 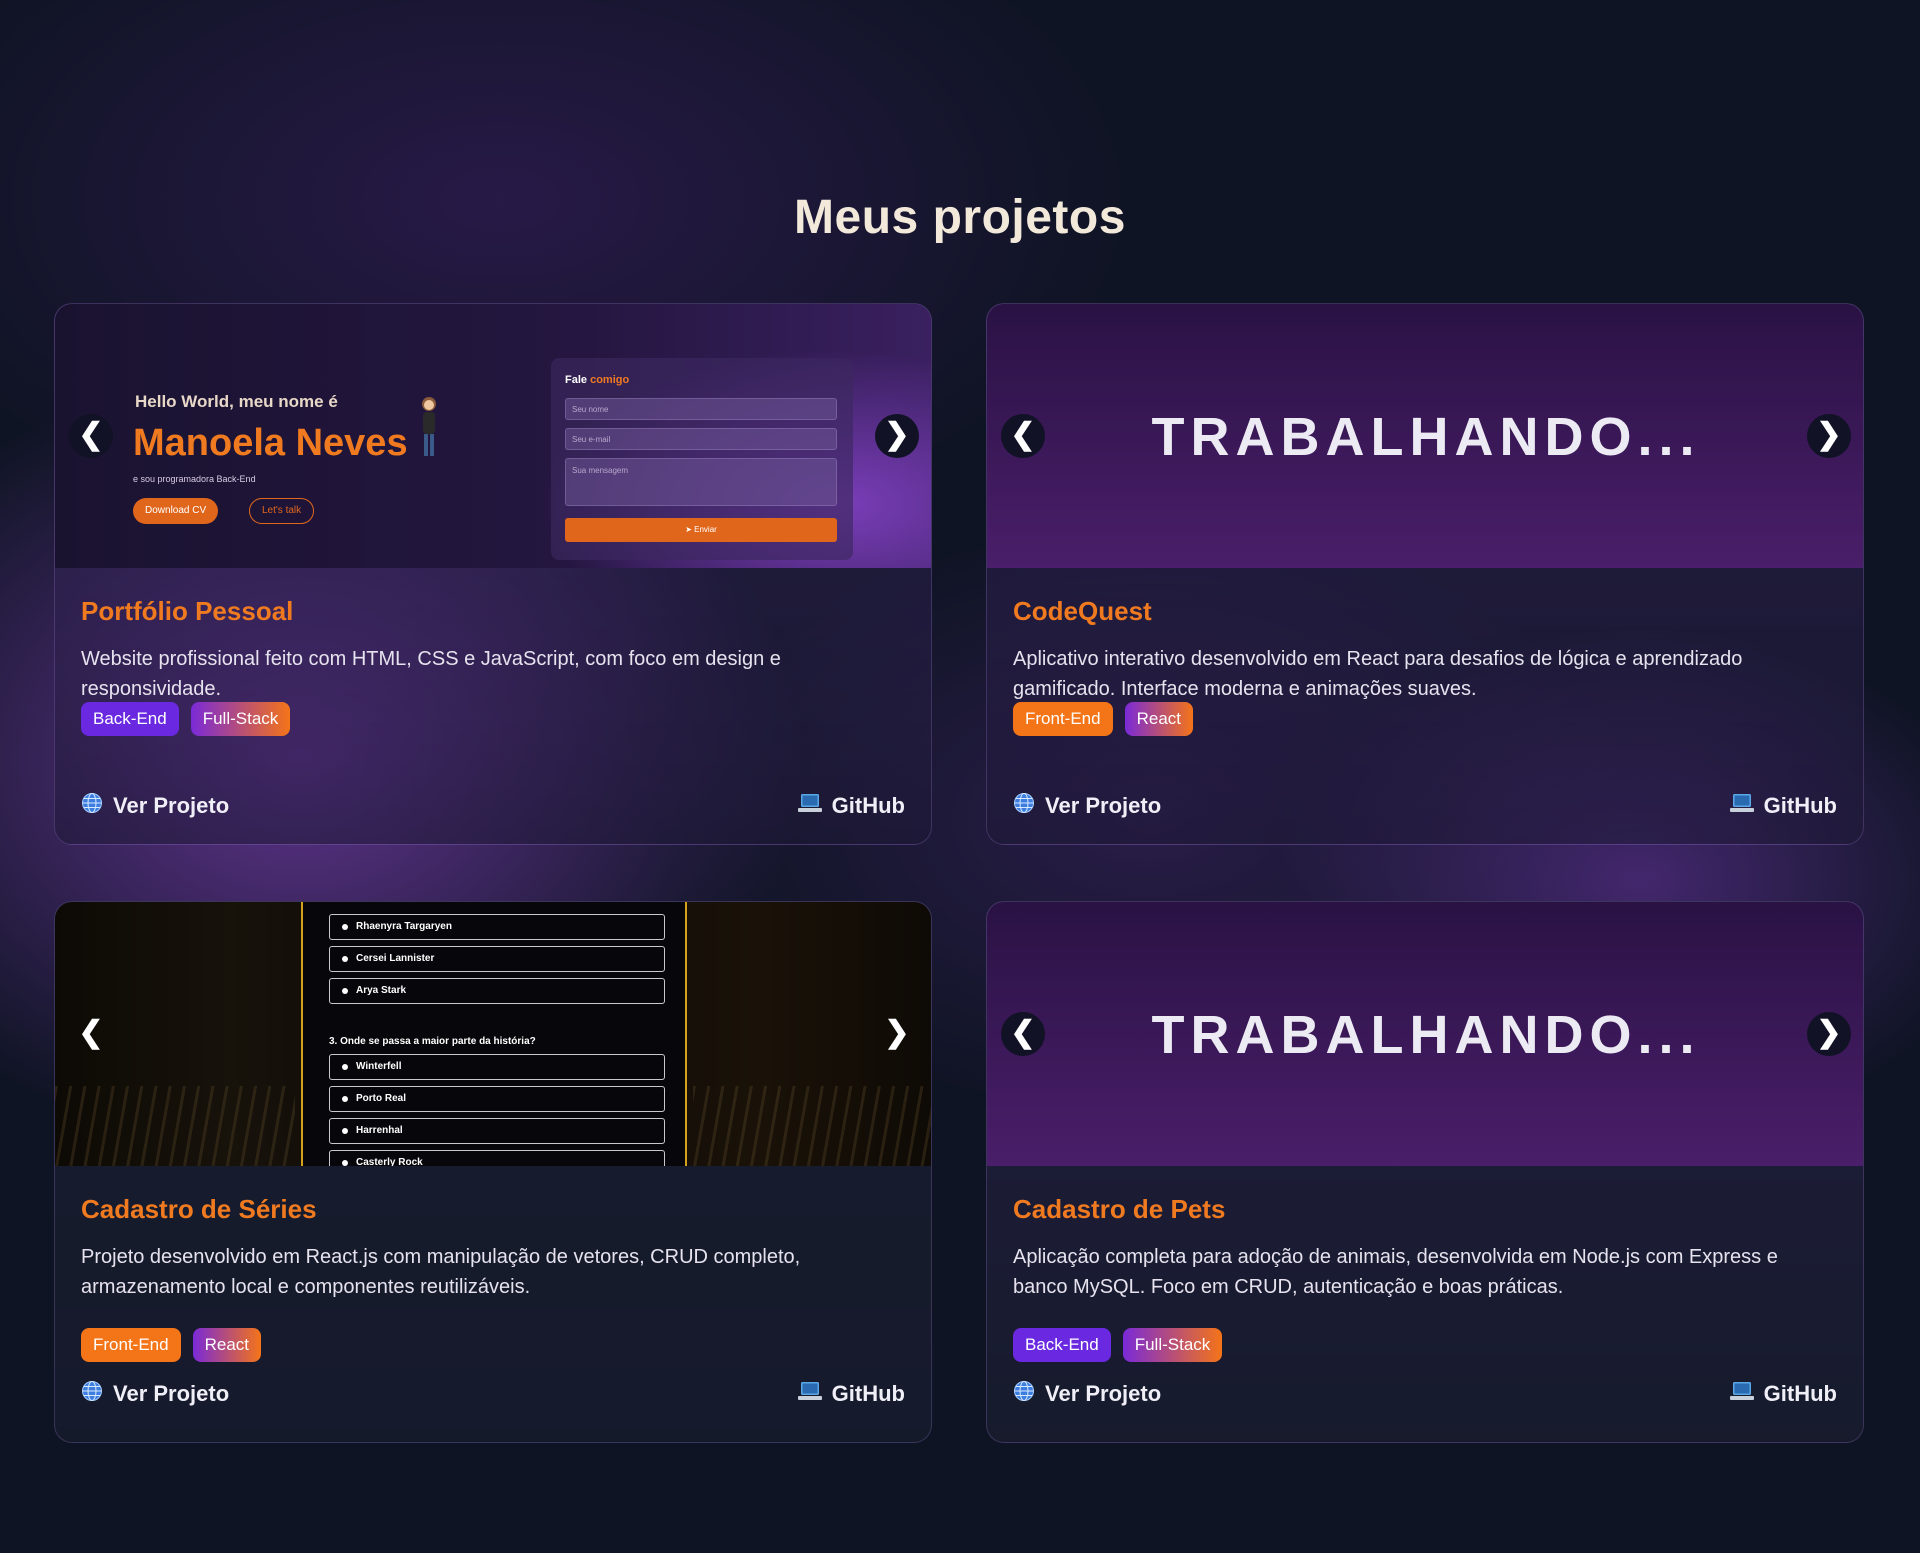 What do you see at coordinates (701, 409) in the screenshot?
I see `name-field: Seu nome` at bounding box center [701, 409].